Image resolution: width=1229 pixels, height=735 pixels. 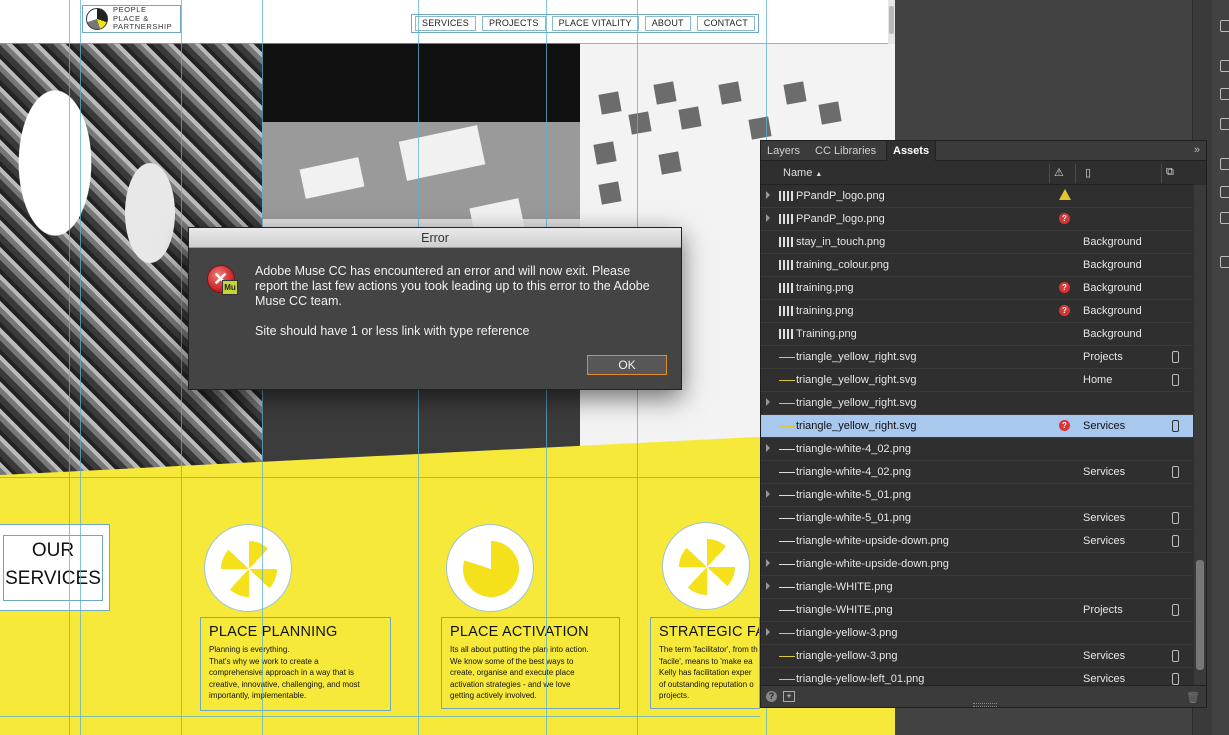 I want to click on service-card-title: PLACE PLANNING, so click(x=273, y=632).